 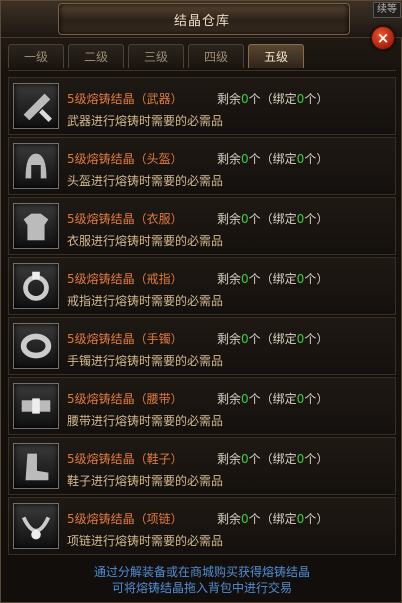 What do you see at coordinates (276, 56) in the screenshot?
I see `tab-level-5: 五级` at bounding box center [276, 56].